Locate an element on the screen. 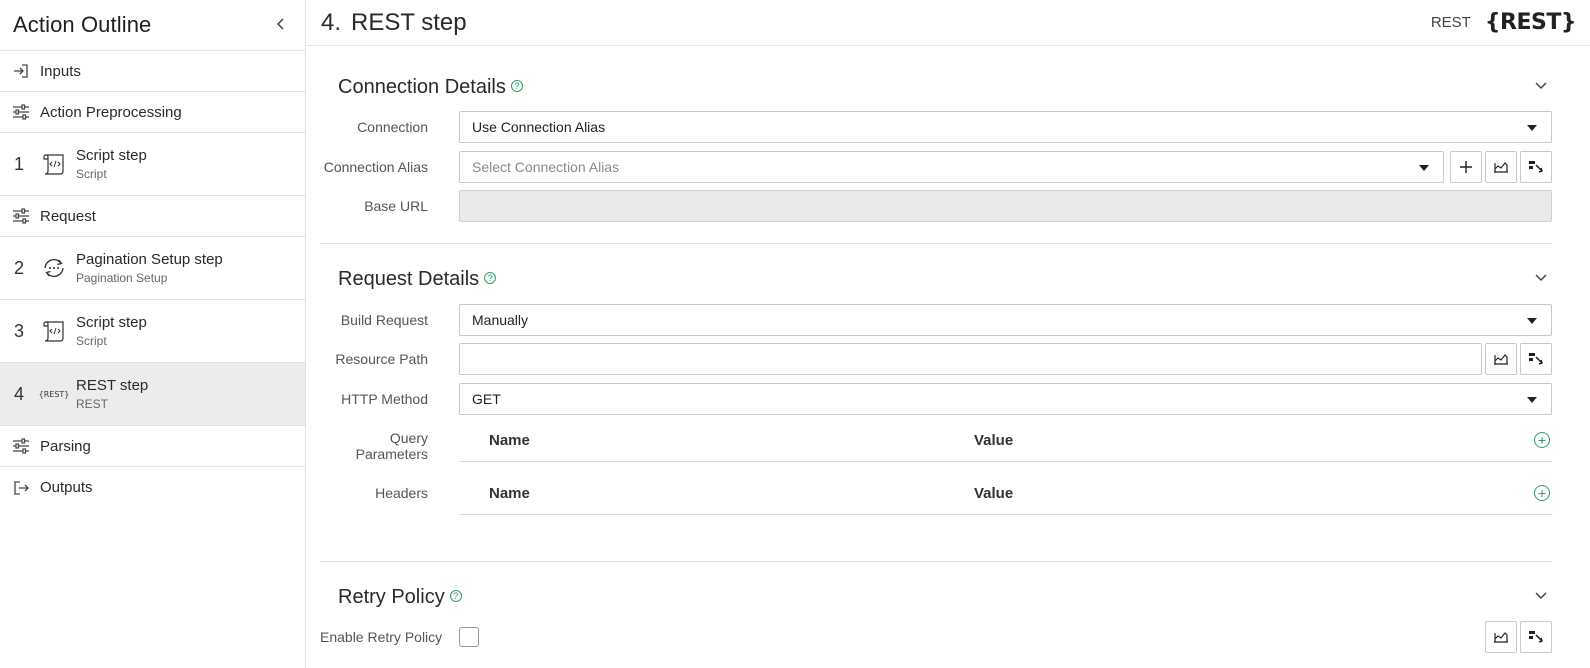 The height and width of the screenshot is (668, 1590). step-title: Script step is located at coordinates (111, 155).